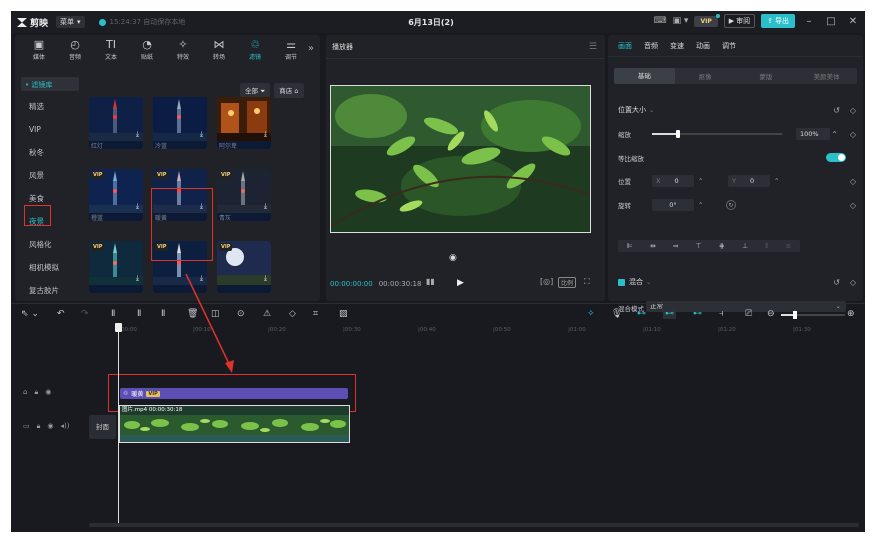 This screenshot has height=543, width=876. What do you see at coordinates (209, 323) in the screenshot?
I see `annotation-arrow` at bounding box center [209, 323].